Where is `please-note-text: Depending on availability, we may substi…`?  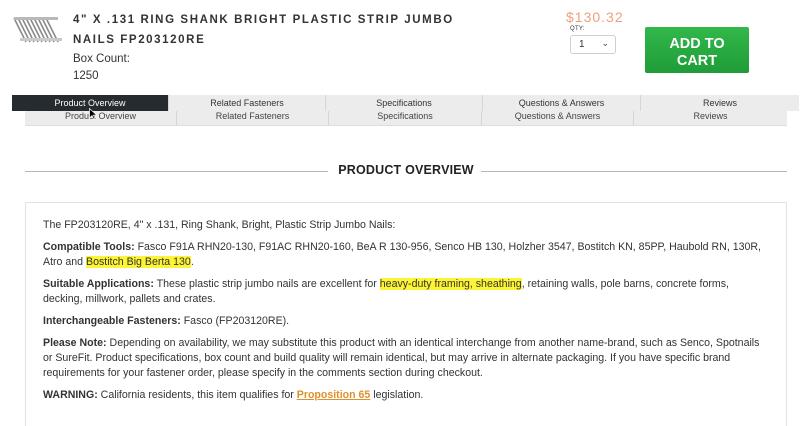 please-note-text: Depending on availability, we may substi… is located at coordinates (401, 358).